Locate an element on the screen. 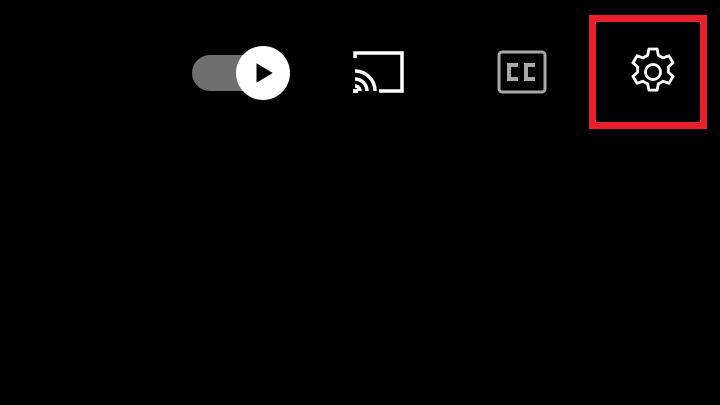 This screenshot has height=405, width=720. gear-icon is located at coordinates (653, 69).